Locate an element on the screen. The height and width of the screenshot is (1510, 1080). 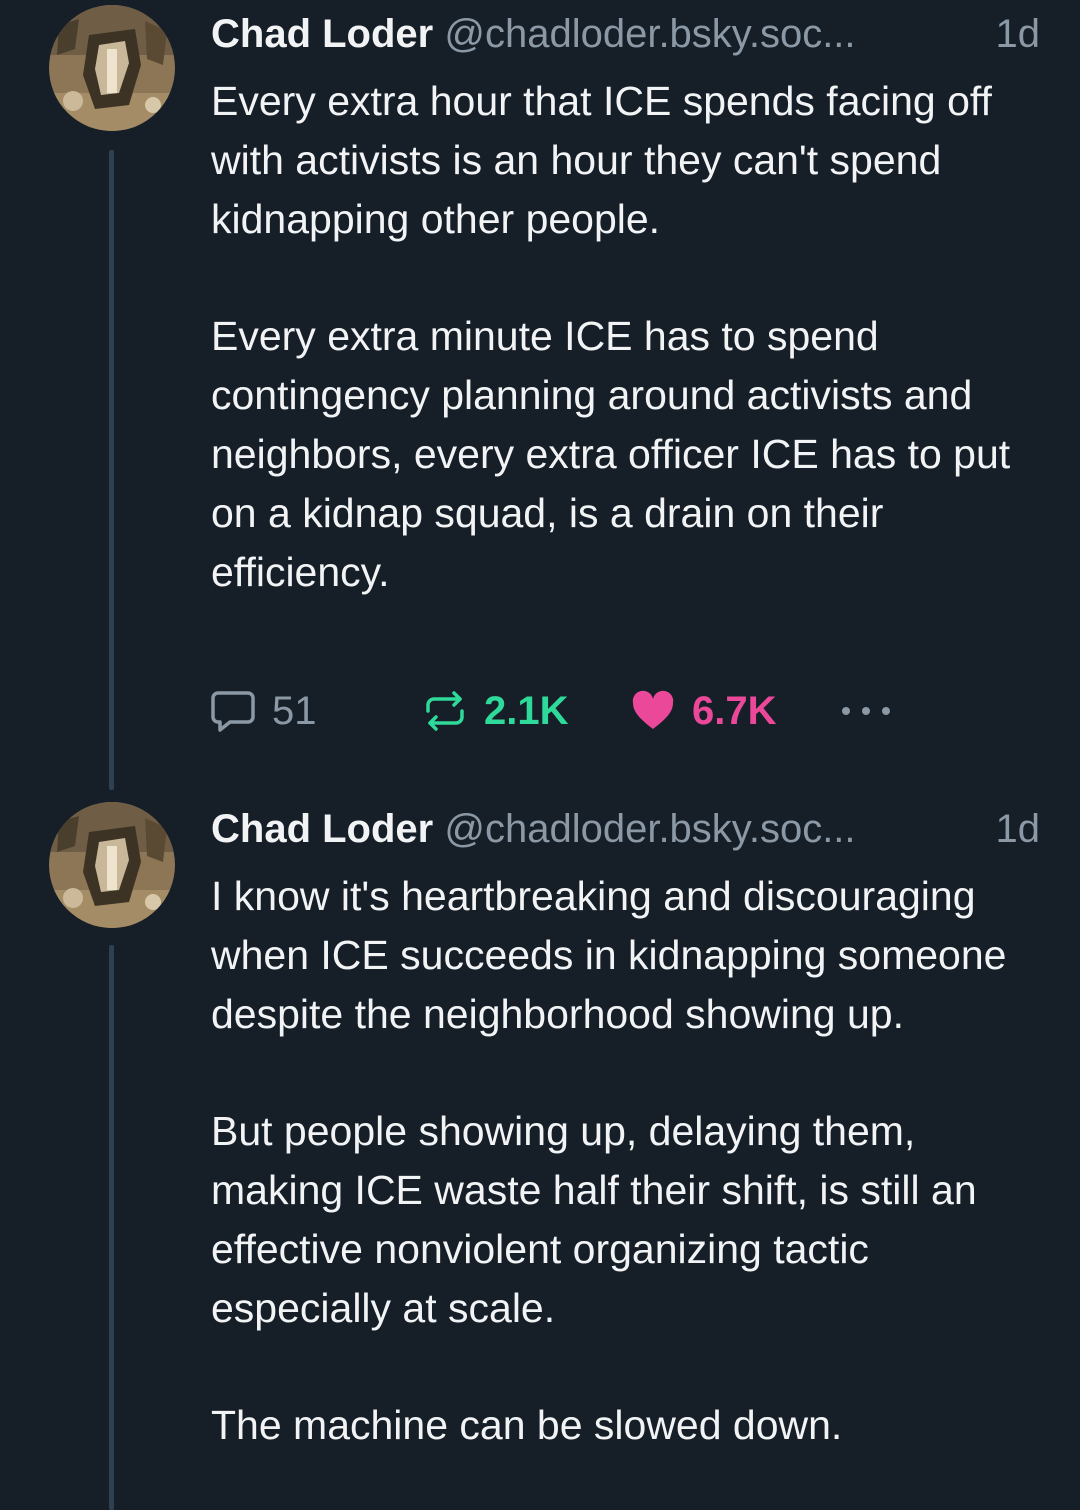
repost-button: 2.1K is located at coordinates (495, 711).